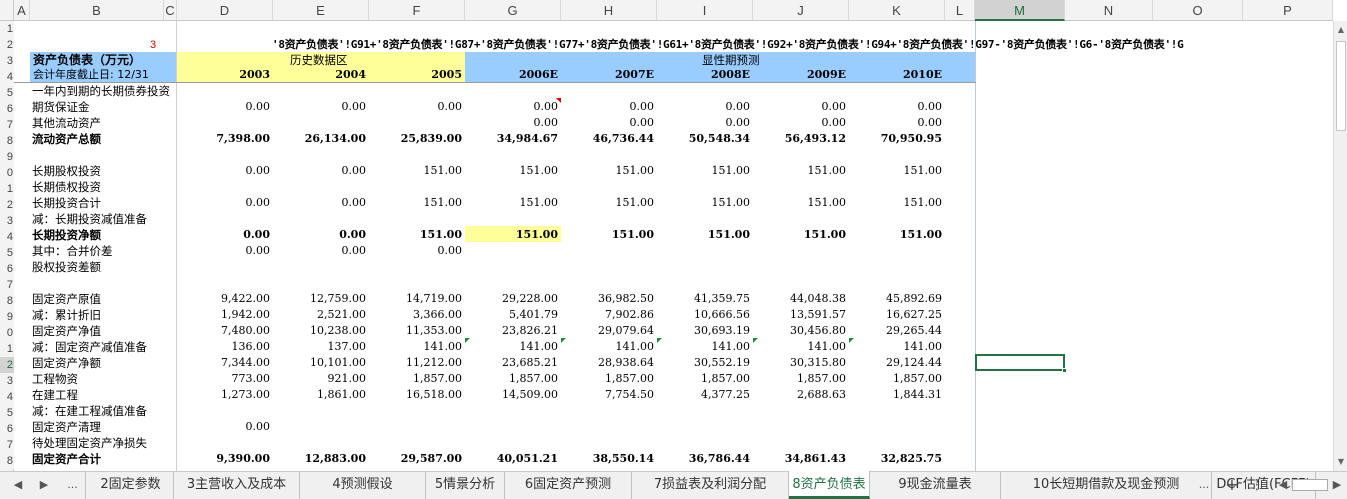  Describe the element at coordinates (223, 299) in the screenshot. I see `data-cell: 9,422.00` at that location.